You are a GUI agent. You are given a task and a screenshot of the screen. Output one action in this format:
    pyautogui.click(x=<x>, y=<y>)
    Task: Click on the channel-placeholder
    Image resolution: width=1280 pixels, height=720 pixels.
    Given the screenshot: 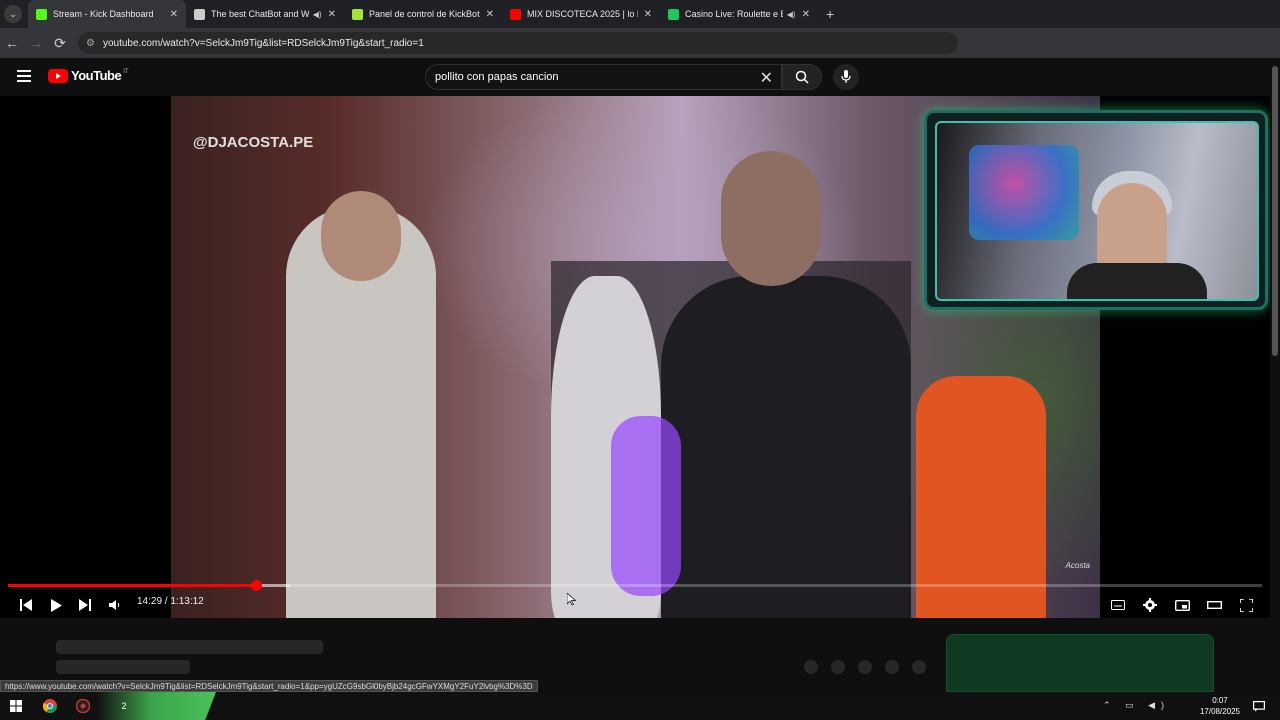 What is the action you would take?
    pyautogui.click(x=123, y=667)
    